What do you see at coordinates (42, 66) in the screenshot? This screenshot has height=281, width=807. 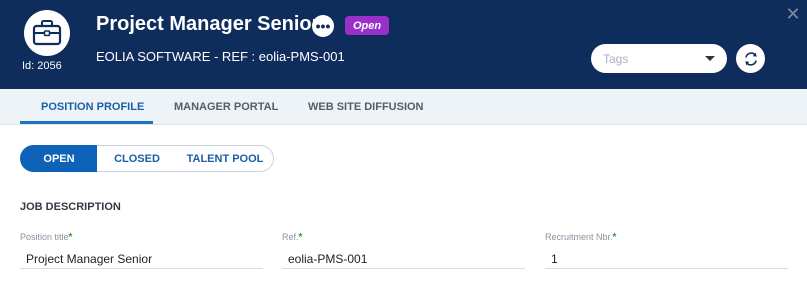 I see `job-id: Id: 2056` at bounding box center [42, 66].